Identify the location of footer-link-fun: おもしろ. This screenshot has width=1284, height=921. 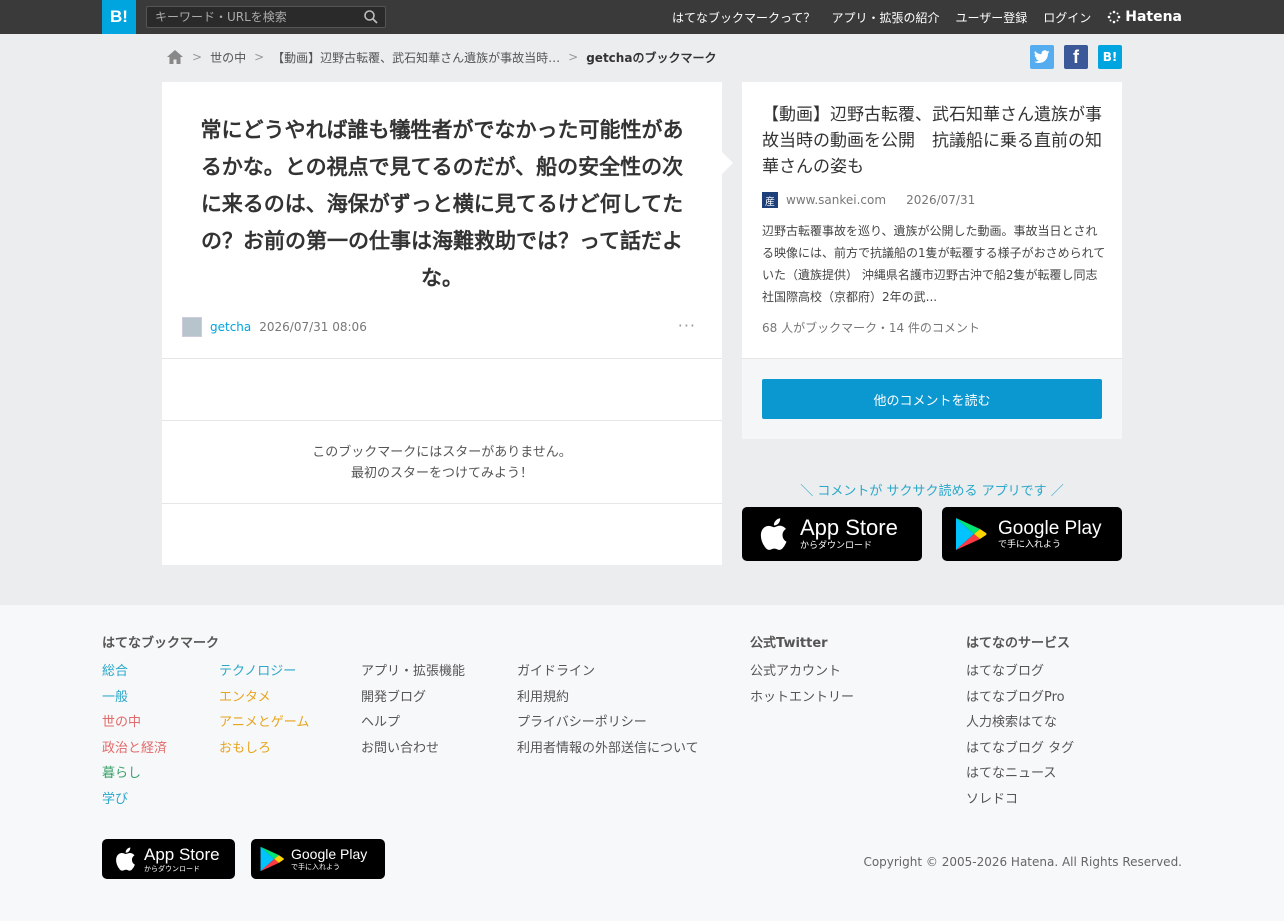
(264, 749).